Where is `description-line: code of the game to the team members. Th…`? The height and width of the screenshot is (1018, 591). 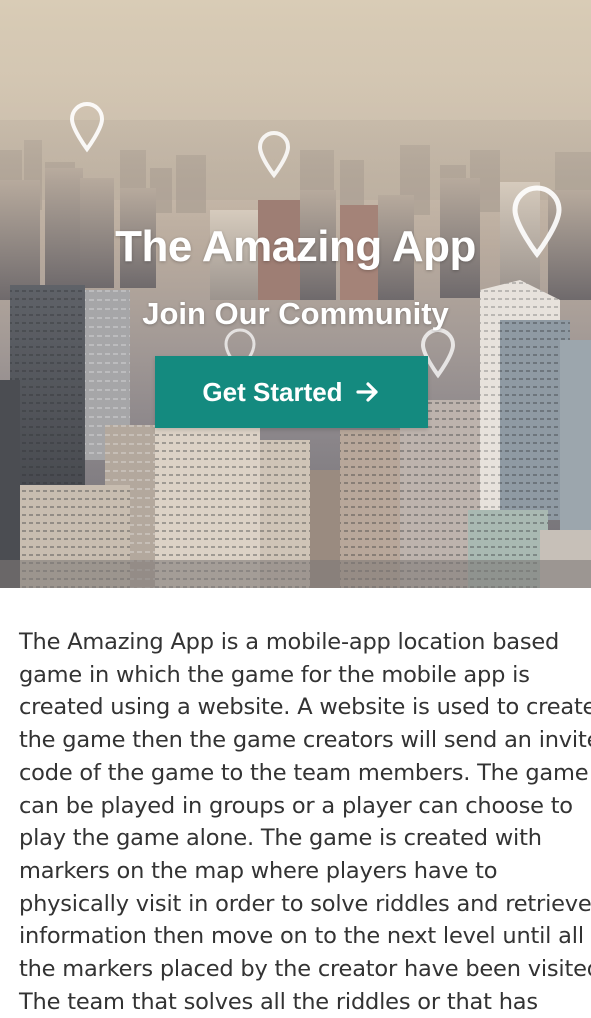
description-line: code of the game to the team members. Th… is located at coordinates (304, 772).